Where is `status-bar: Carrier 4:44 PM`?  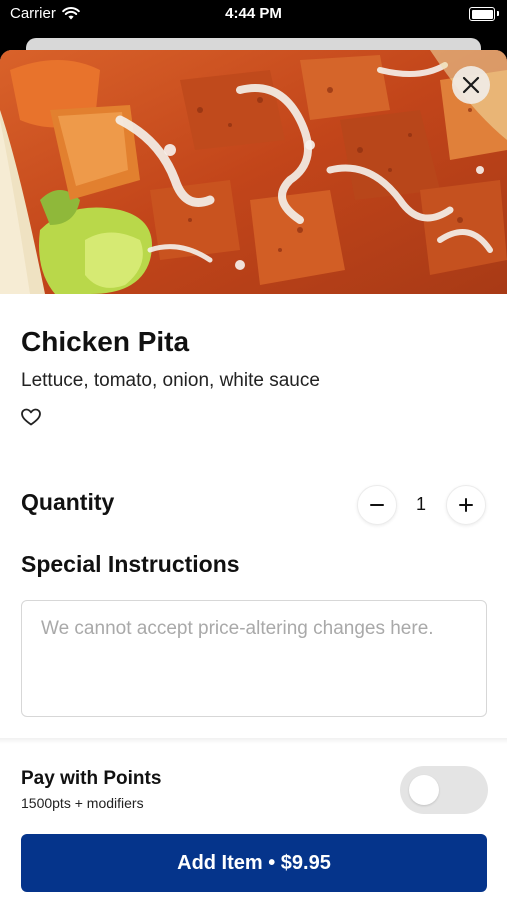
status-bar: Carrier 4:44 PM is located at coordinates (253, 15).